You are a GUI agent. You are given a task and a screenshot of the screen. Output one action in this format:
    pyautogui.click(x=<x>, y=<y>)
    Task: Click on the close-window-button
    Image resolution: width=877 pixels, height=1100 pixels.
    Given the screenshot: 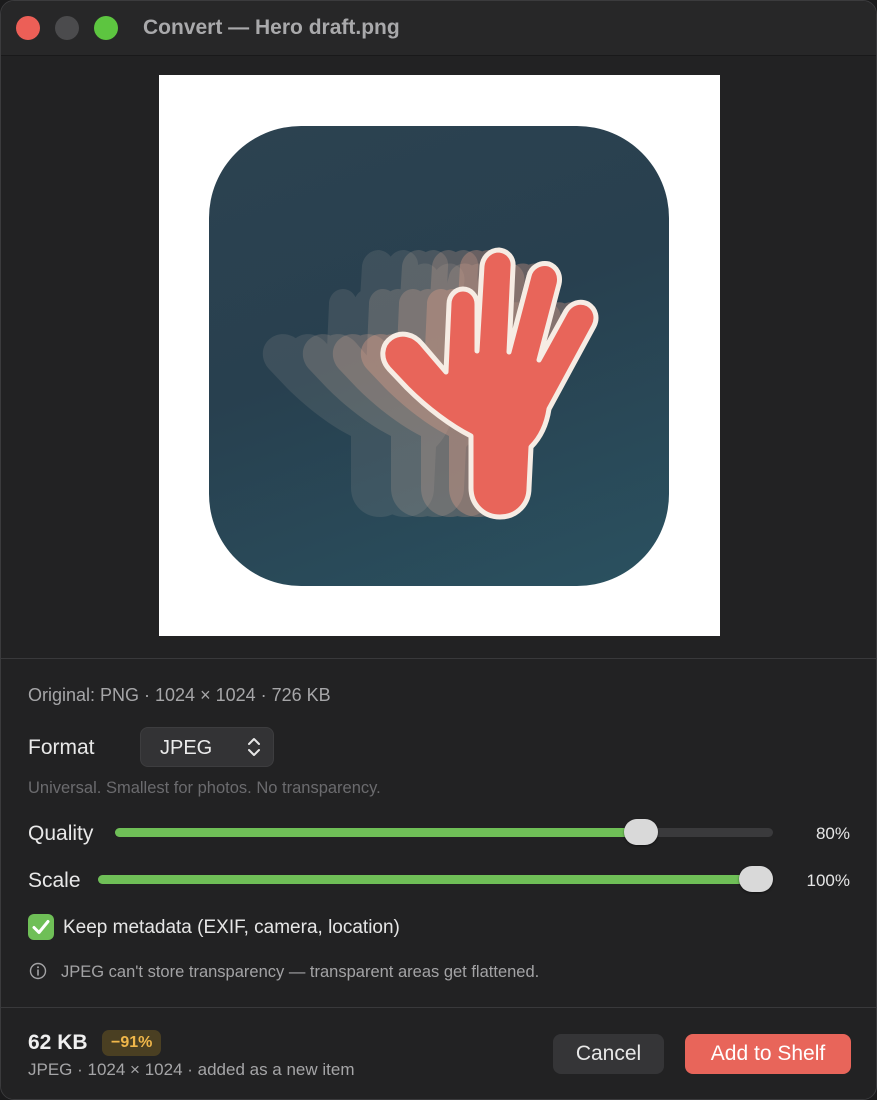 What is the action you would take?
    pyautogui.click(x=28, y=28)
    